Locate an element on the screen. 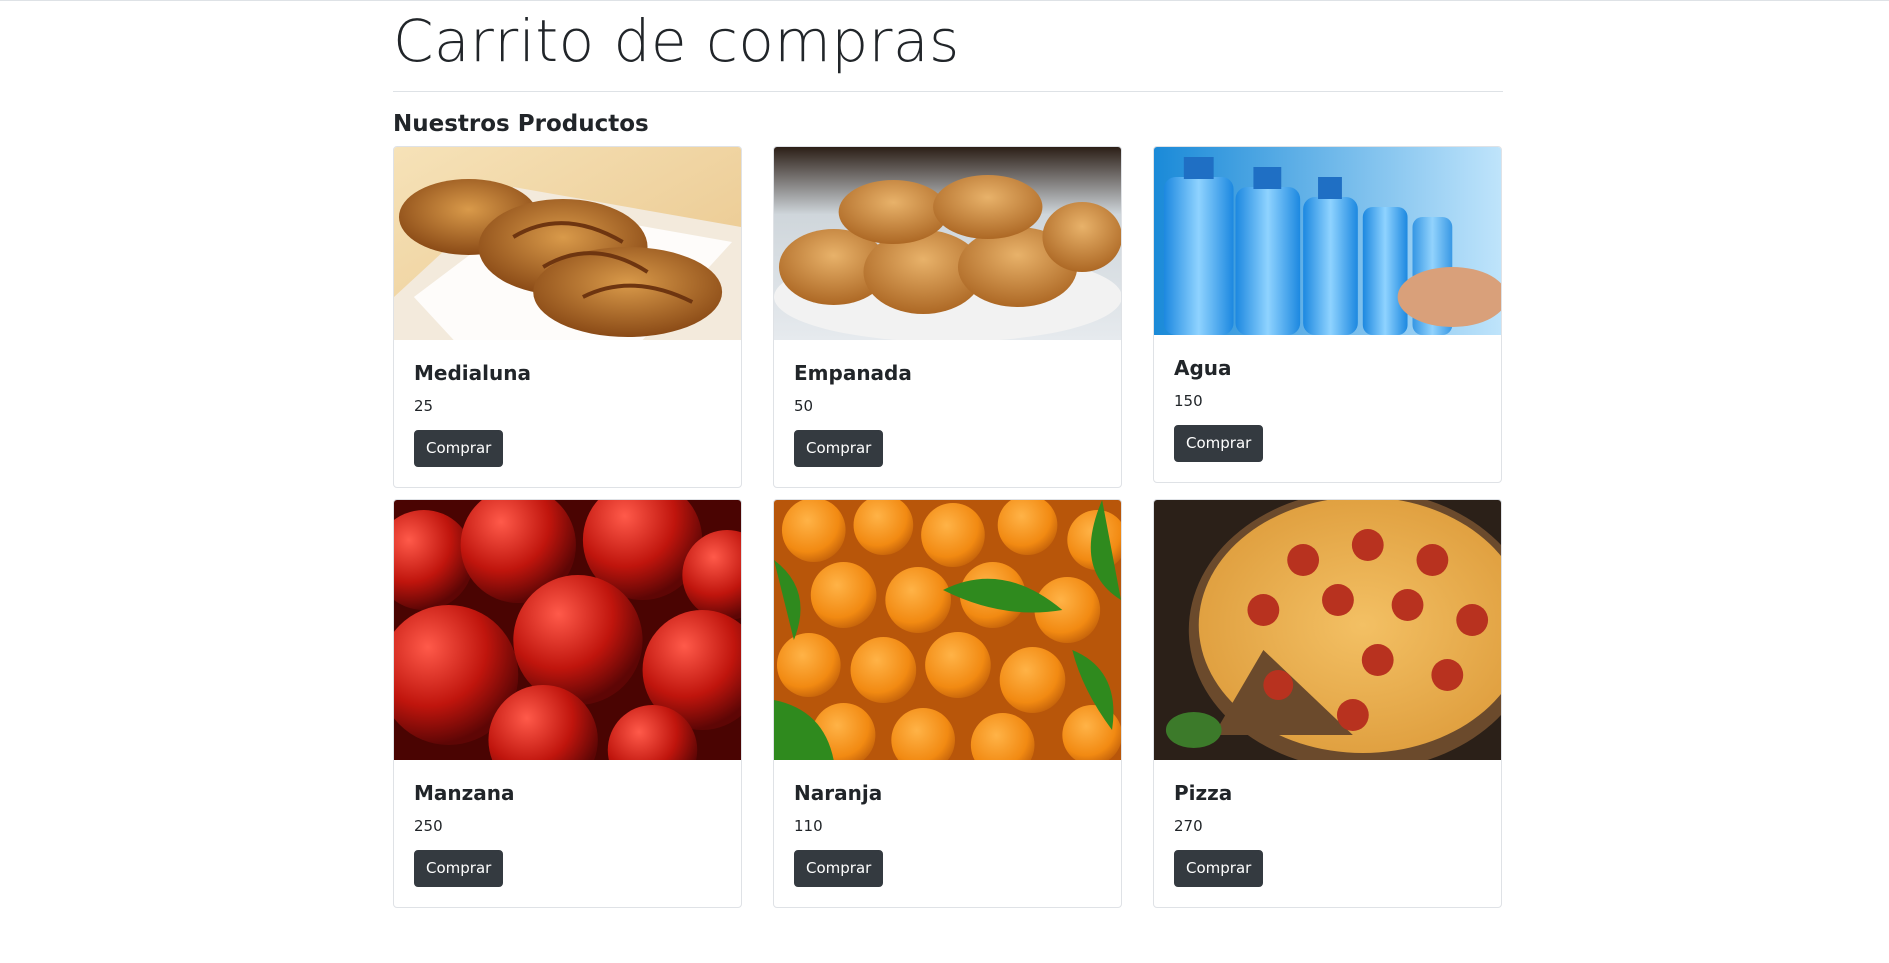 This screenshot has height=963, width=1889. buy-button-empanada: Comprar is located at coordinates (839, 448).